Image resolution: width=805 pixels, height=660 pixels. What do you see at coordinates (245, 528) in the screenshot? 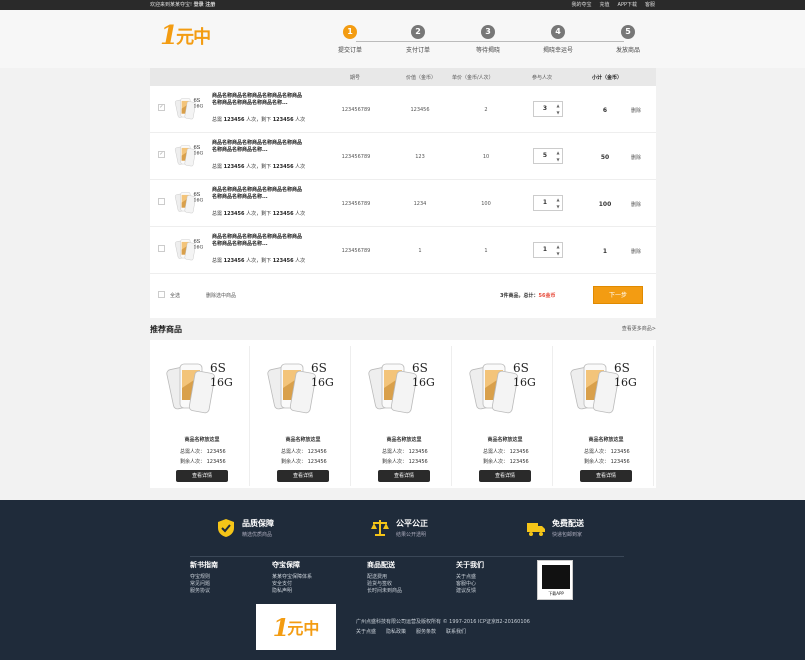
I see `guarantee-quality: 品质保障 精选优质商品` at bounding box center [245, 528].